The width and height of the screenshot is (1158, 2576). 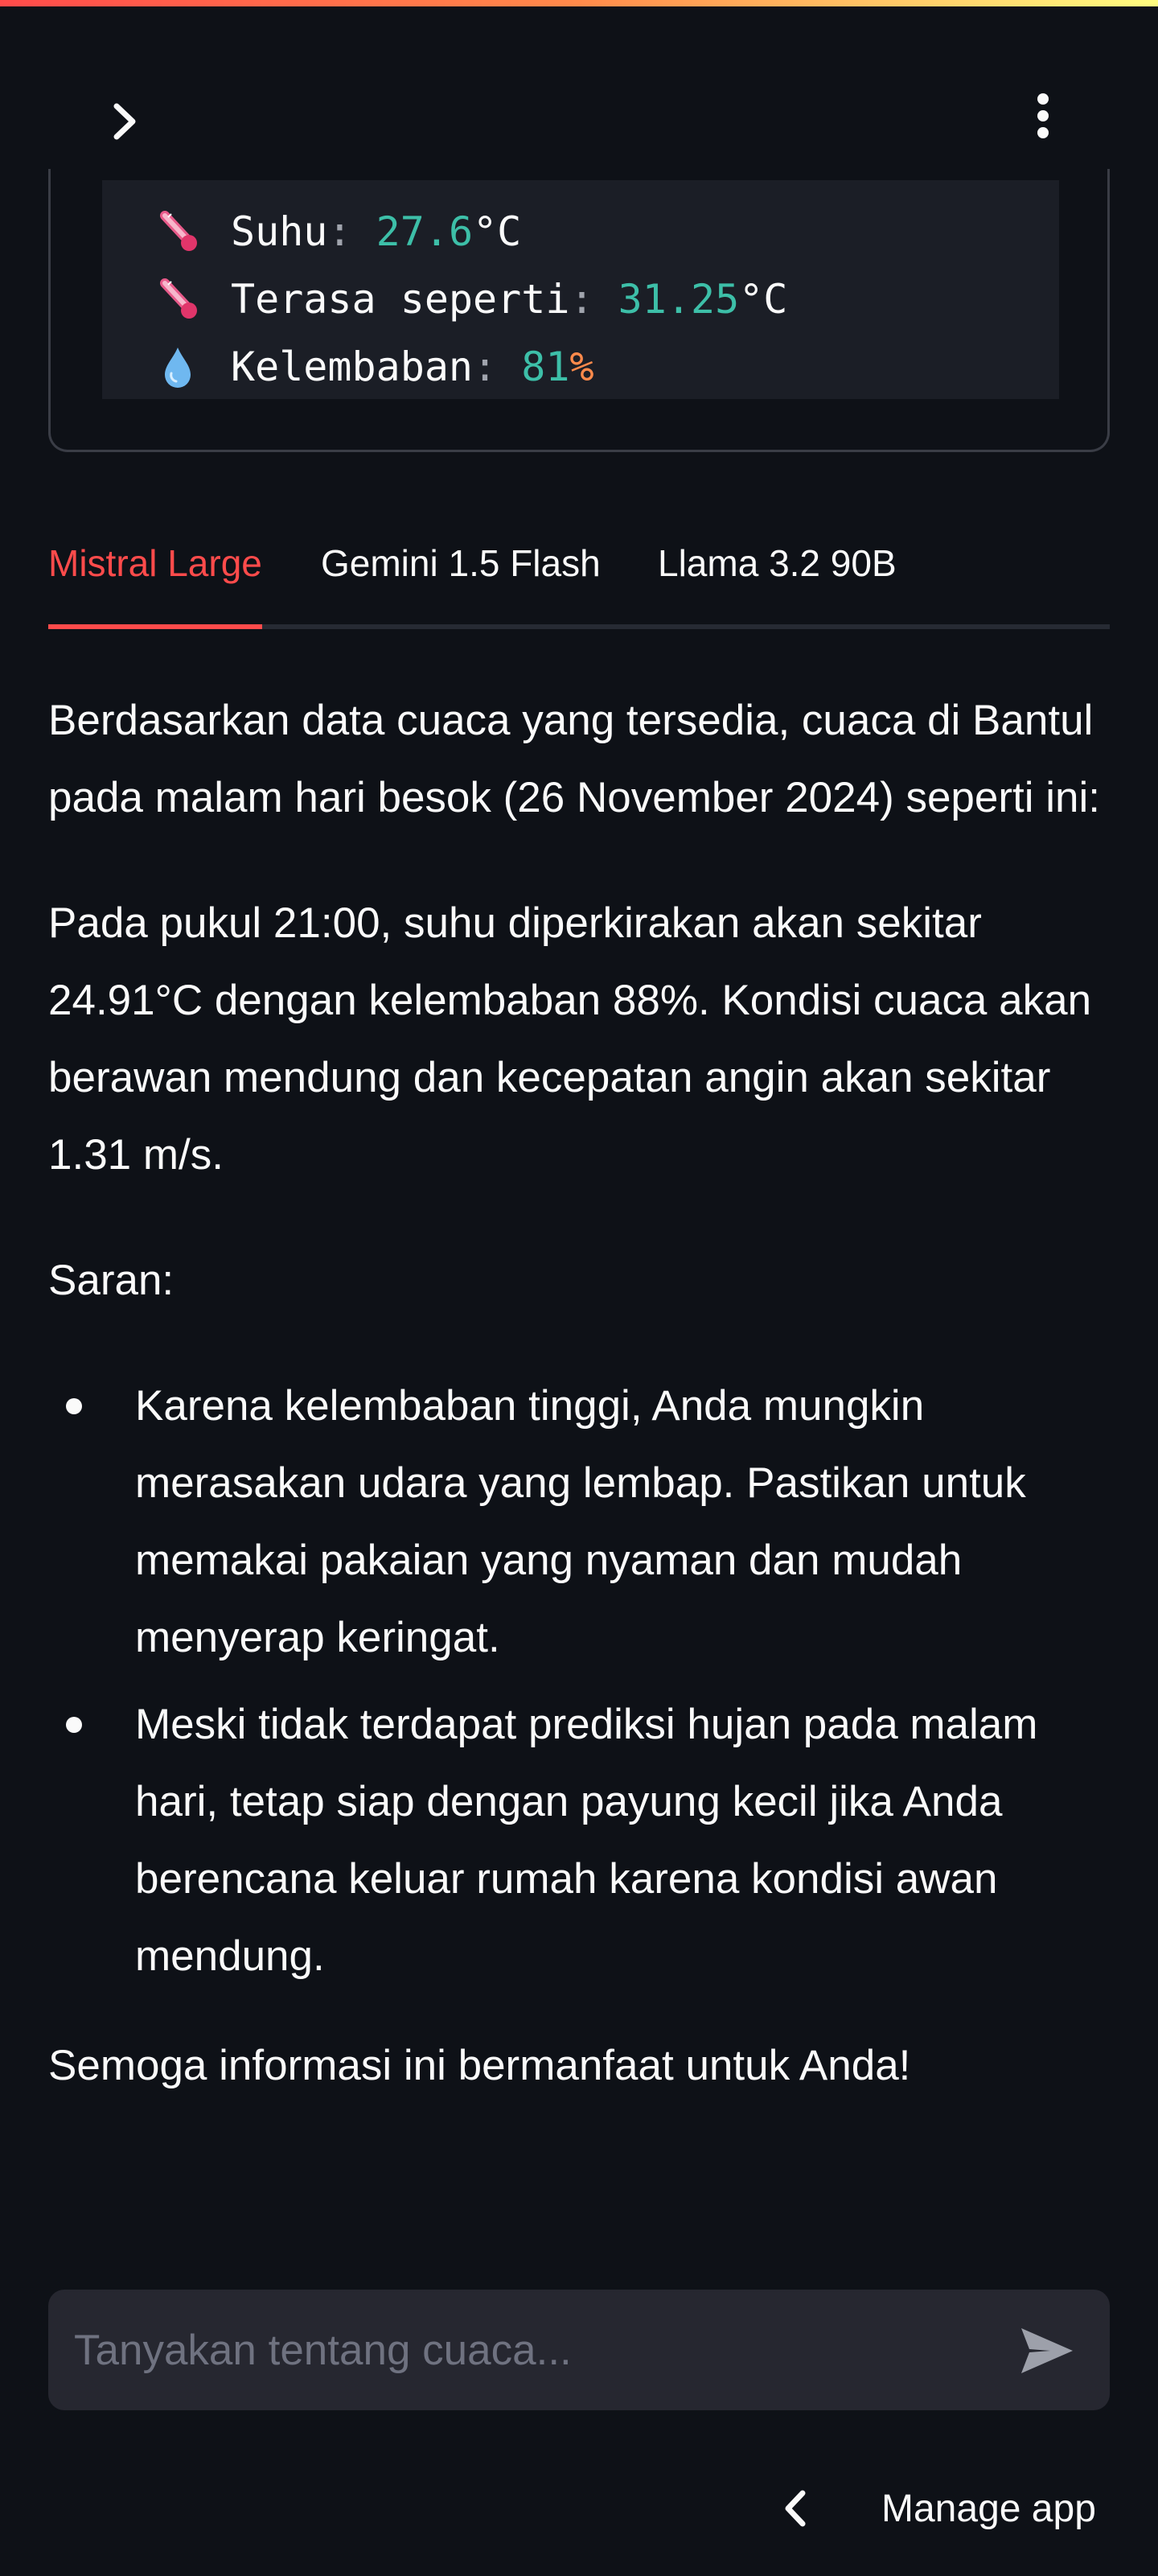 I want to click on temperature-value: 27.6, so click(x=425, y=231).